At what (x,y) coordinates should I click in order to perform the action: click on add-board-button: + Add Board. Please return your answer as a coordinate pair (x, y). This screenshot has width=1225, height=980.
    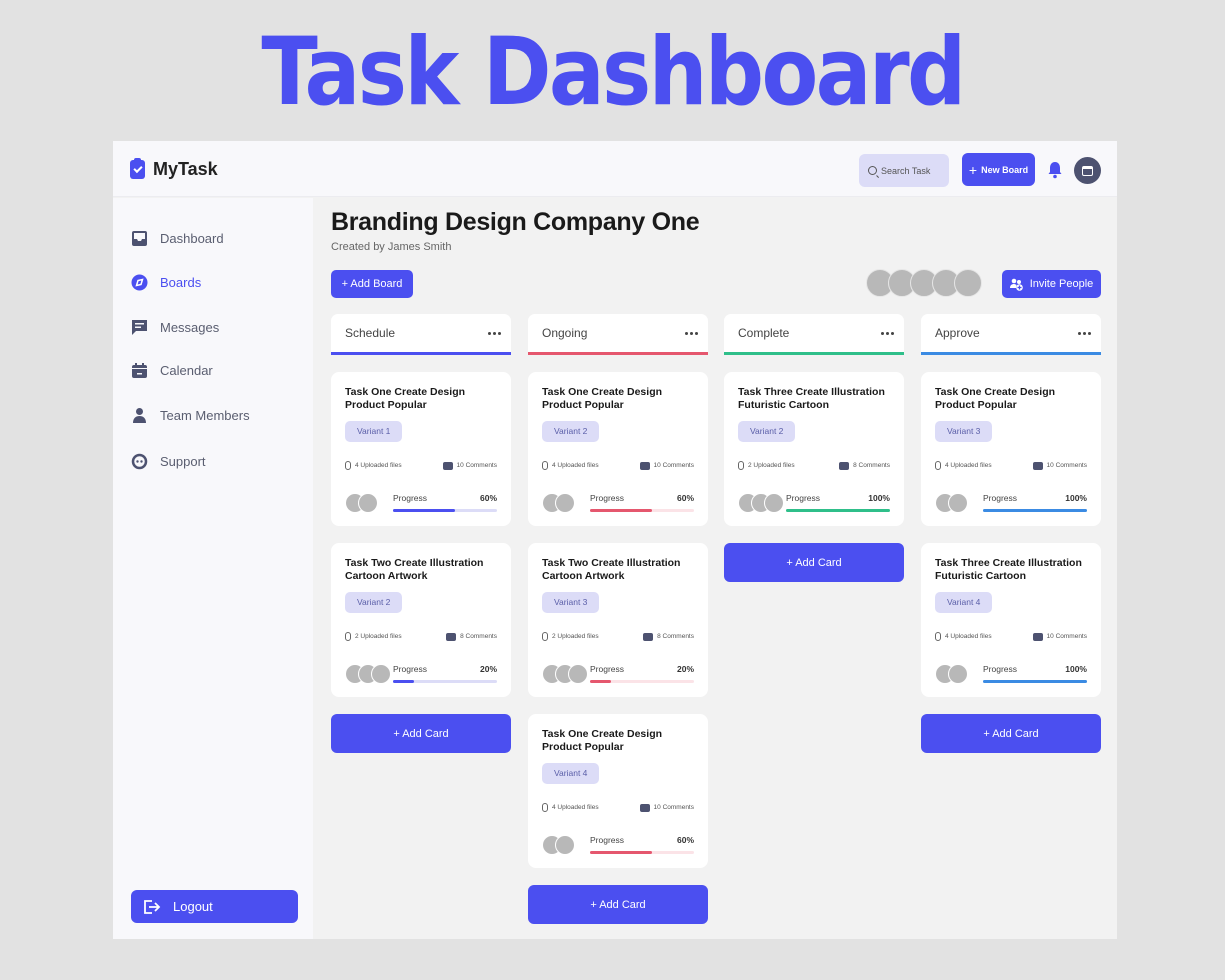
    Looking at the image, I should click on (372, 284).